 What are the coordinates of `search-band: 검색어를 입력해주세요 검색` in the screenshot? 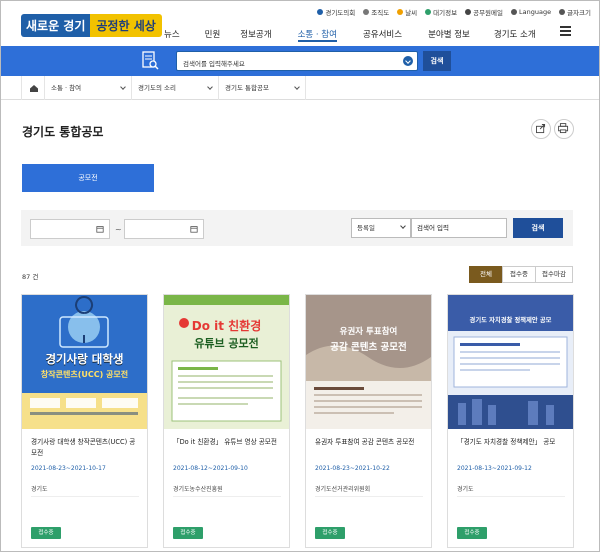 It's located at (300, 61).